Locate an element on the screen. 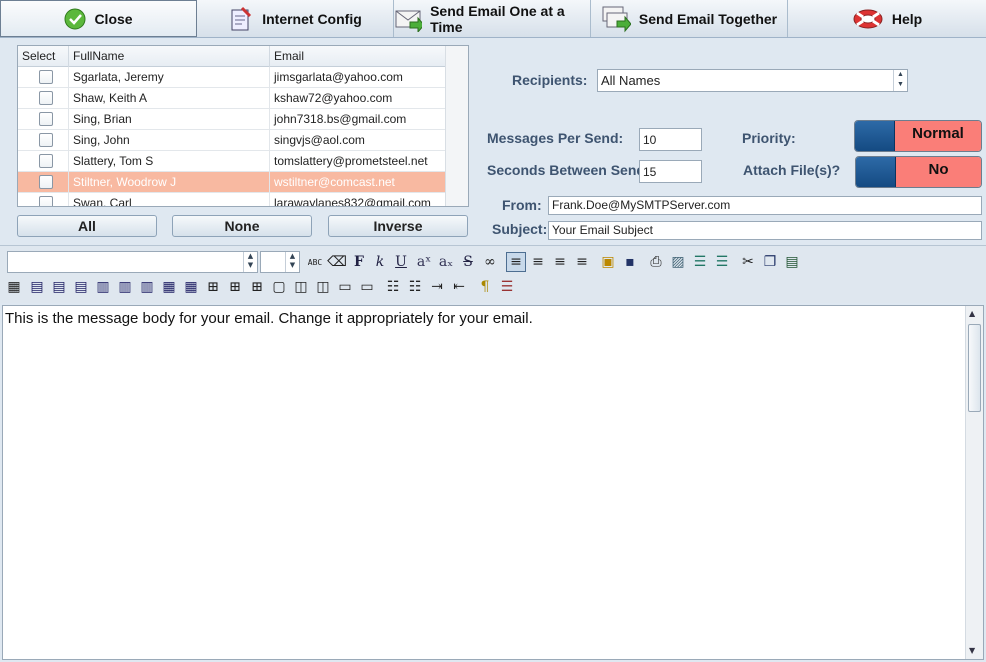  table-footer-icon: ▭ is located at coordinates (367, 287).